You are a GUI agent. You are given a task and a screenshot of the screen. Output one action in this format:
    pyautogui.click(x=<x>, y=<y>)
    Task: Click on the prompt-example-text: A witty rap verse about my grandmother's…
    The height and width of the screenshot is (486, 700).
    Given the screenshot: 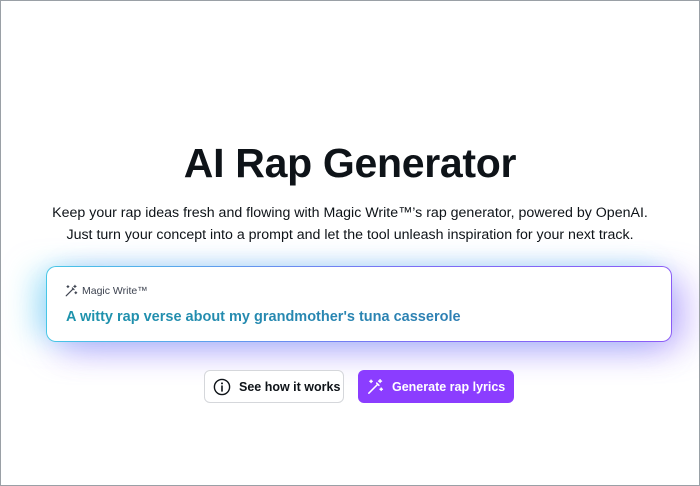 What is the action you would take?
    pyautogui.click(x=263, y=317)
    